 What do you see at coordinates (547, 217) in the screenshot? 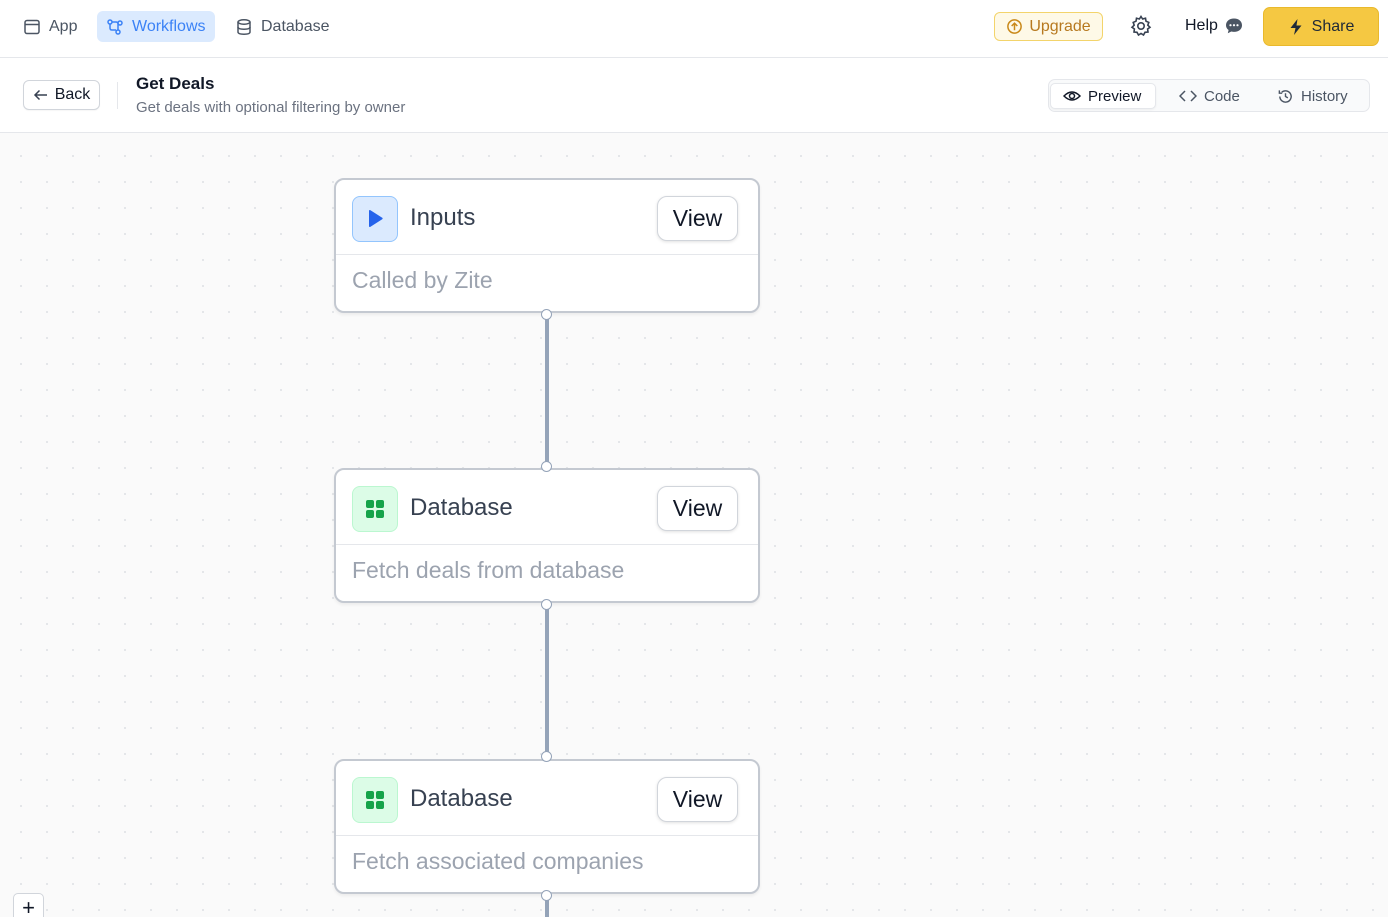
I see `node-header: Inputs View` at bounding box center [547, 217].